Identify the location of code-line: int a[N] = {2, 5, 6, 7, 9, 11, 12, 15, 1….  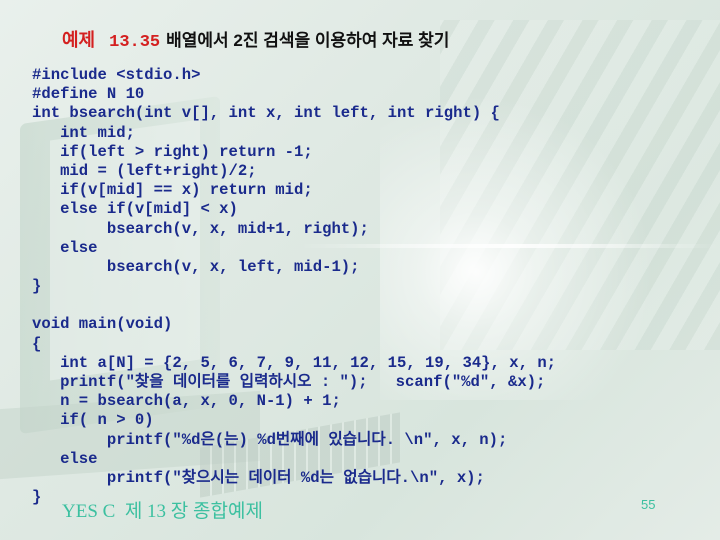
(294, 362).